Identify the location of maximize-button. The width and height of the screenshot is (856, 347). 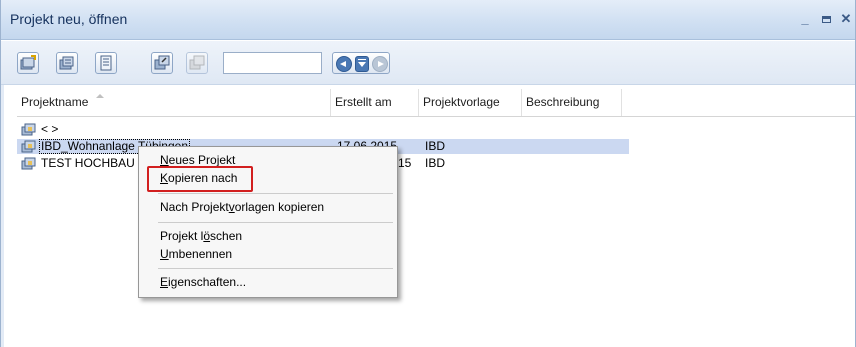
(826, 19).